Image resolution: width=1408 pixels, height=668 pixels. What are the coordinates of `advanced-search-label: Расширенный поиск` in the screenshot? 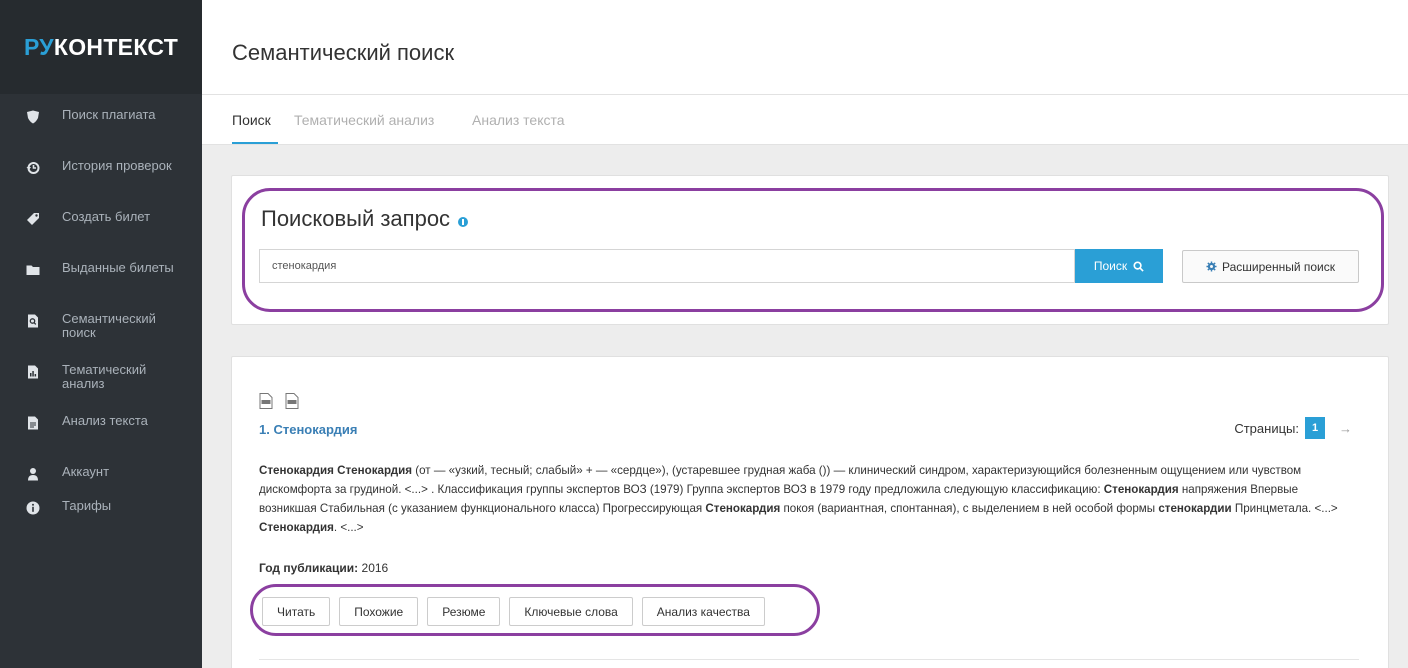 It's located at (1278, 266).